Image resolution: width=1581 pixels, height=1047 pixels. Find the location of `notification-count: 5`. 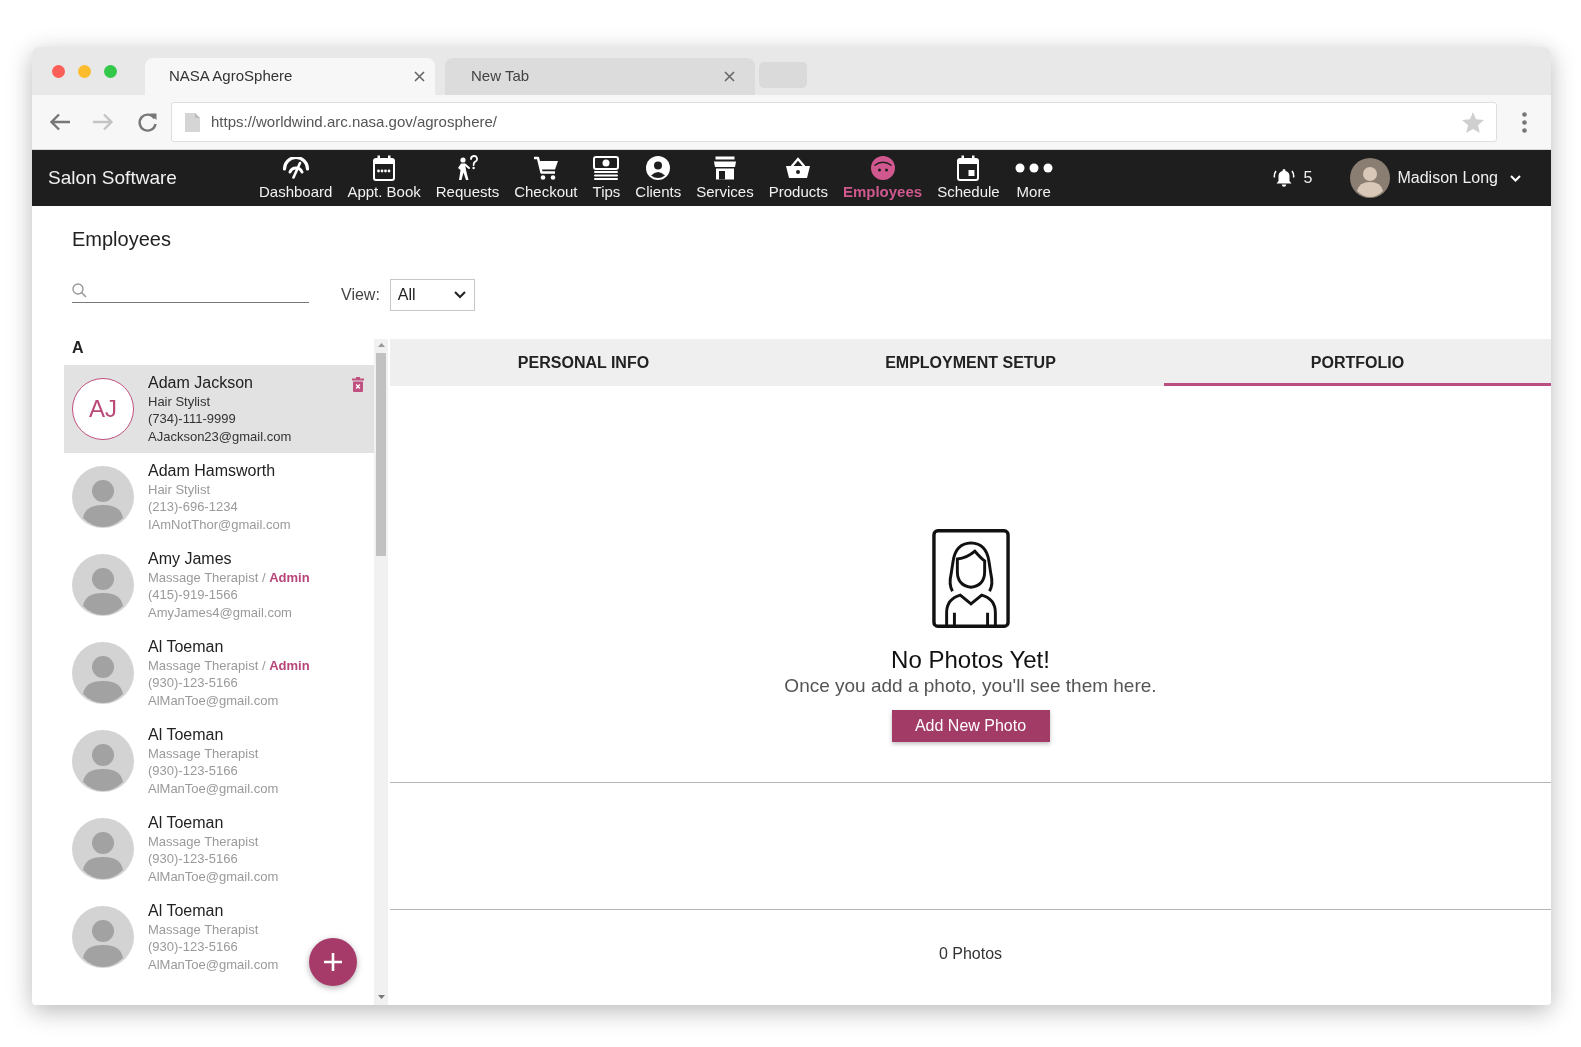

notification-count: 5 is located at coordinates (1308, 178).